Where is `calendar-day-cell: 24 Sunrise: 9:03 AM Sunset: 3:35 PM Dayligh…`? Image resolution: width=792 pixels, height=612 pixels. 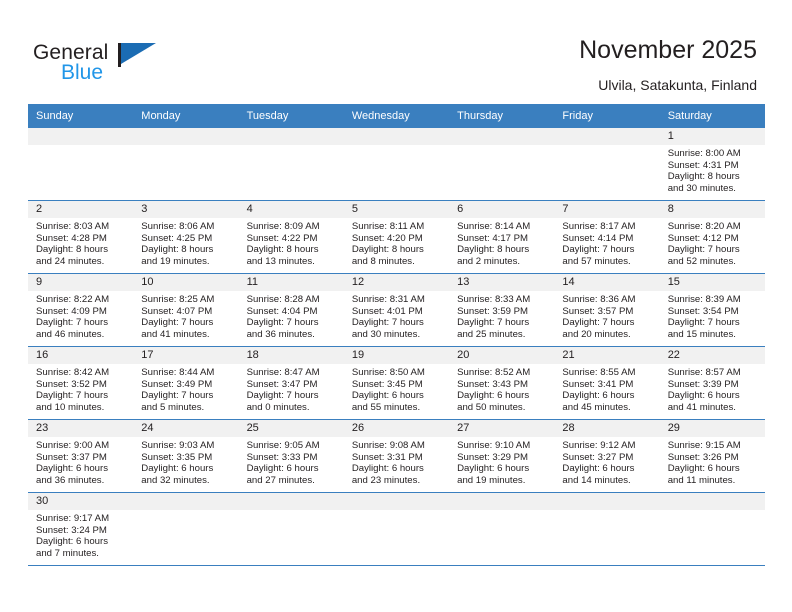 calendar-day-cell: 24 Sunrise: 9:03 AM Sunset: 3:35 PM Dayligh… is located at coordinates (186, 456).